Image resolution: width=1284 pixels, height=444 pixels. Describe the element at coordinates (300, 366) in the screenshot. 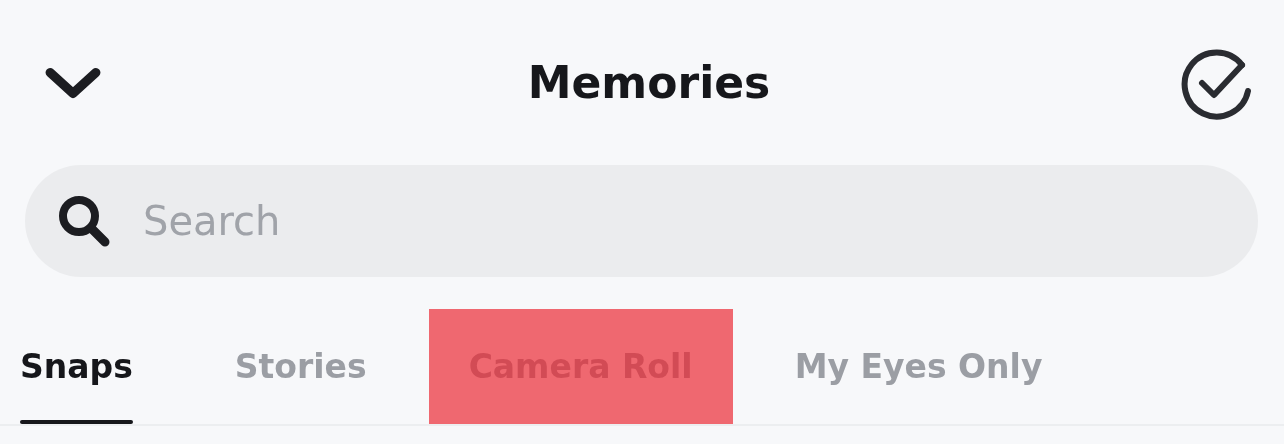

I see `tab: Stories` at that location.